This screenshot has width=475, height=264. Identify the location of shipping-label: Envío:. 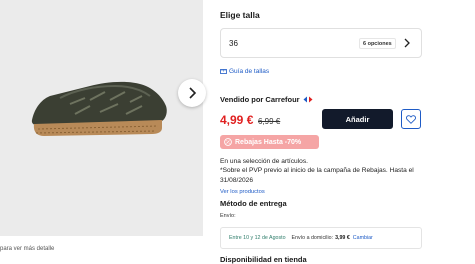
(228, 216).